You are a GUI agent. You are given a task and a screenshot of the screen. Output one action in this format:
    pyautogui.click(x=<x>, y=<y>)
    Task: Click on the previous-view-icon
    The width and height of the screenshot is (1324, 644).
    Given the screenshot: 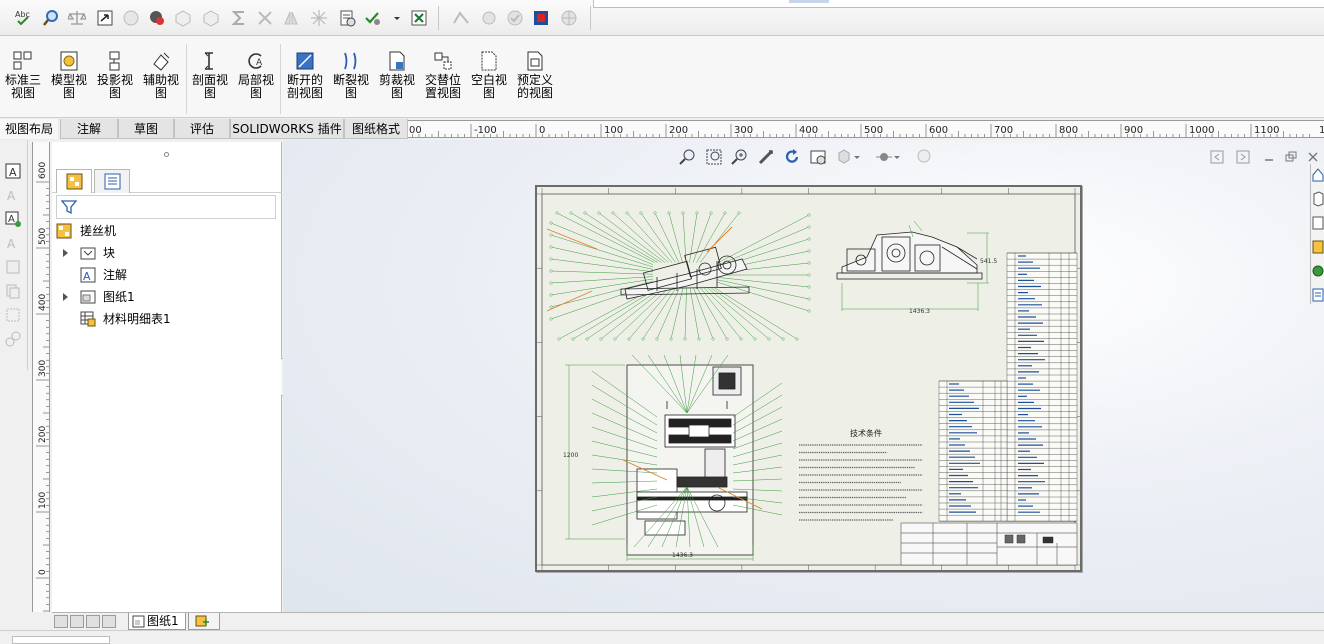 What is the action you would take?
    pyautogui.click(x=1217, y=157)
    